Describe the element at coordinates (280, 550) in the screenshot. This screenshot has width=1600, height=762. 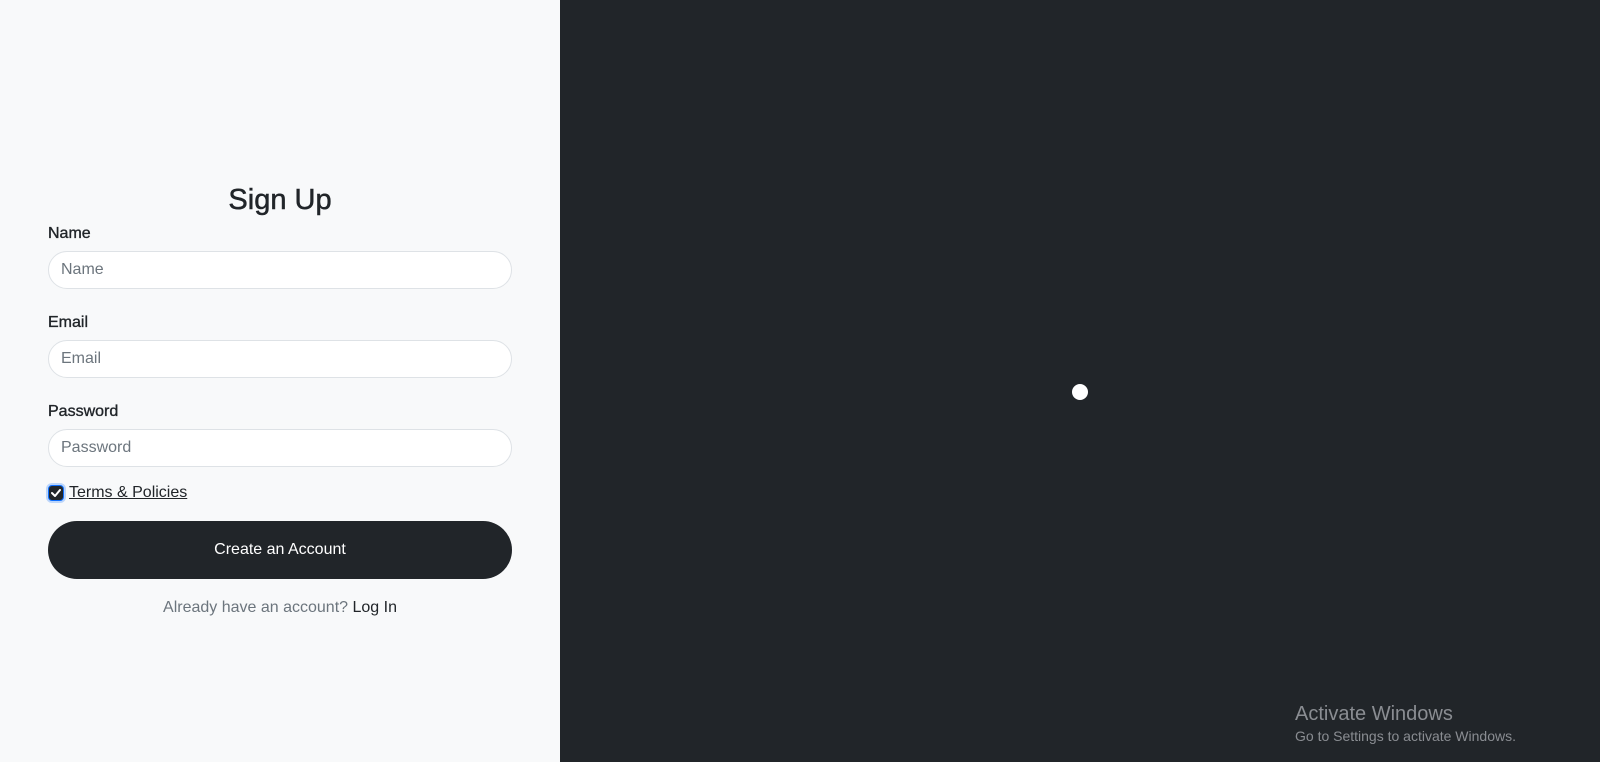
I see `create-account-button: Create an Account` at that location.